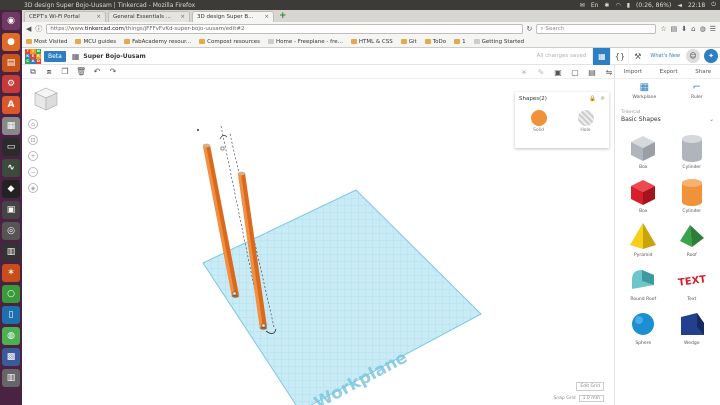 This screenshot has width=720, height=405. I want to click on whats-new-link: What's New, so click(665, 56).